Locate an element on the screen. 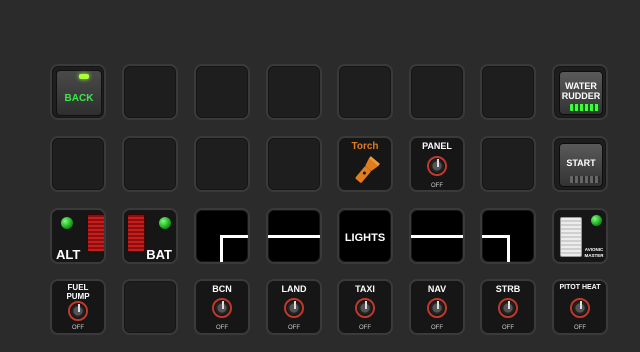 This screenshot has width=640, height=352. panel-knob-icon is located at coordinates (437, 166).